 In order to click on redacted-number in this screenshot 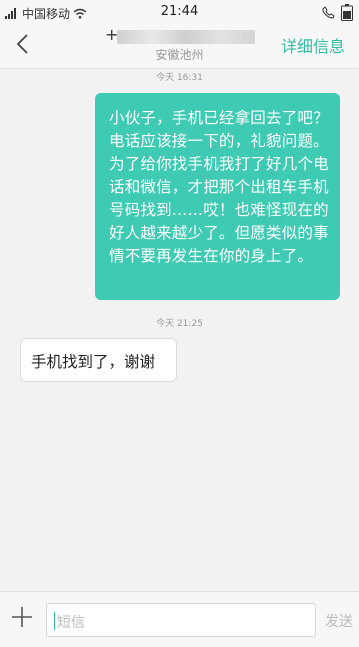, I will do `click(186, 37)`.